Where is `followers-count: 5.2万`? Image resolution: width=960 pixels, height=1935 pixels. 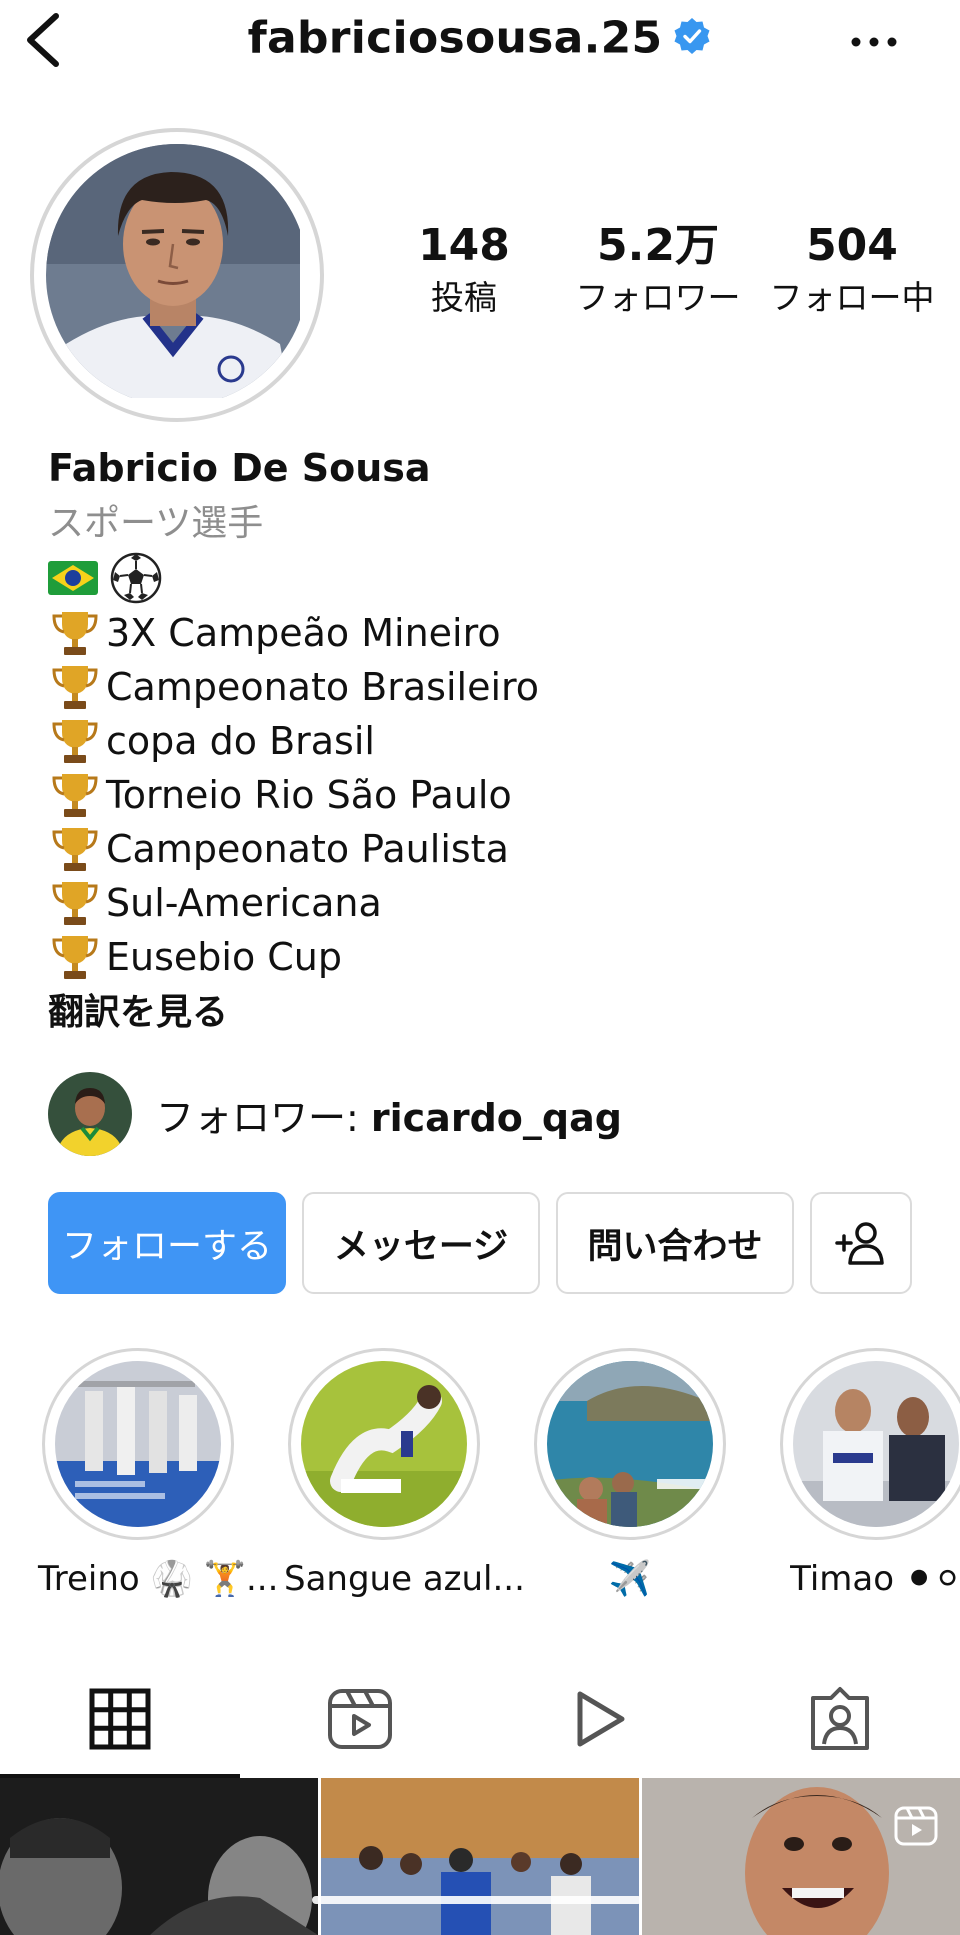 followers-count: 5.2万 is located at coordinates (658, 245).